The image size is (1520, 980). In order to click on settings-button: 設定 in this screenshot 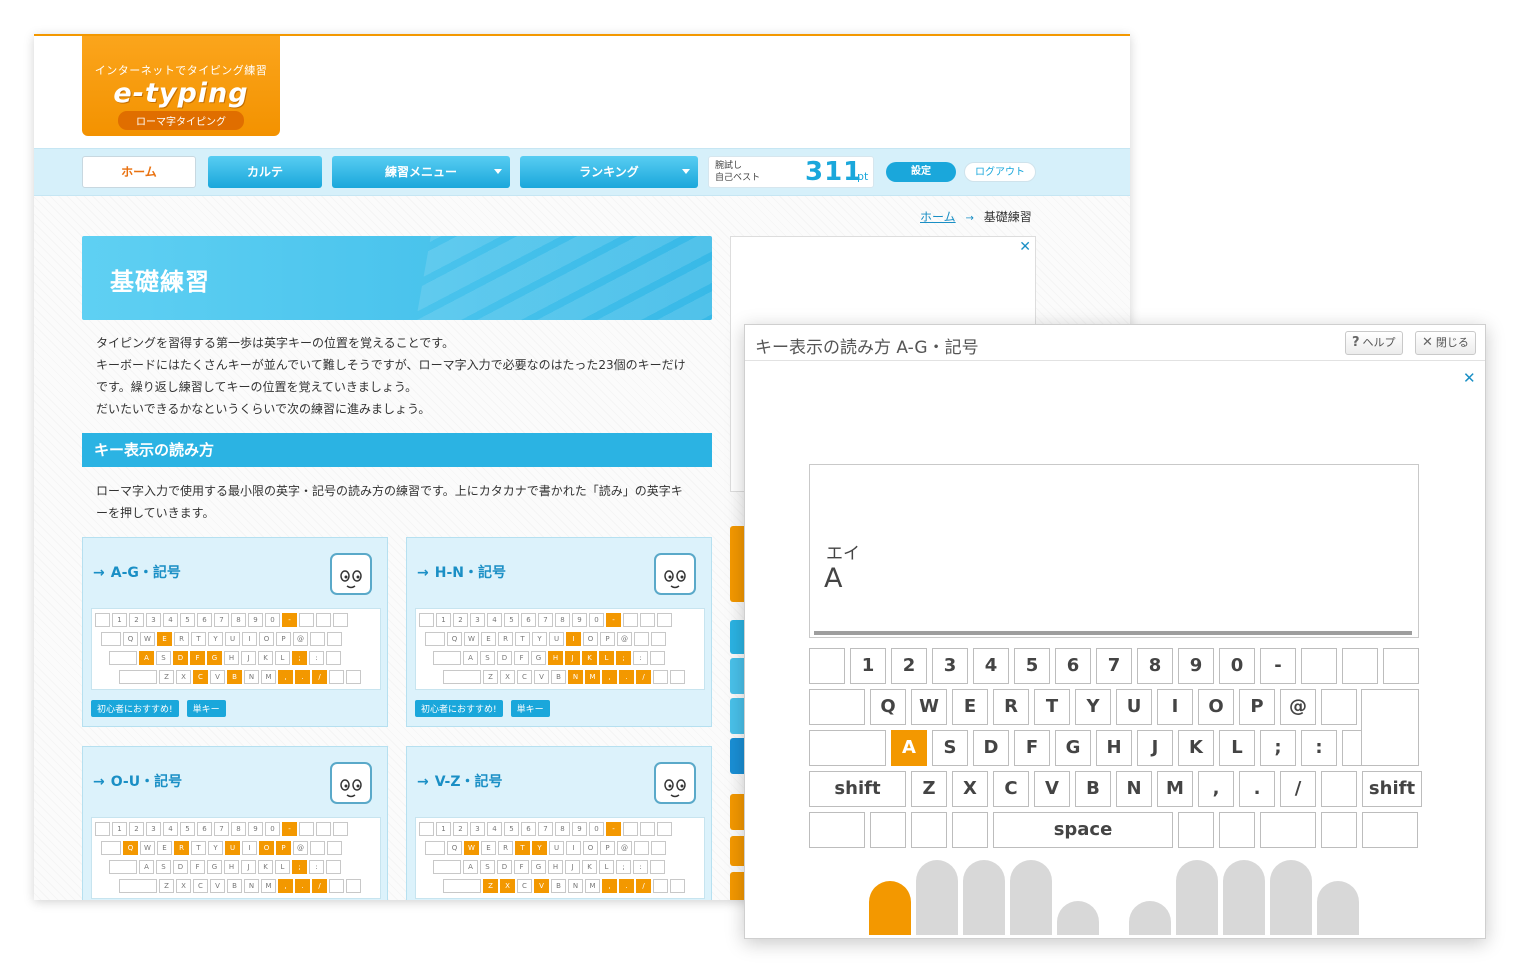, I will do `click(921, 172)`.